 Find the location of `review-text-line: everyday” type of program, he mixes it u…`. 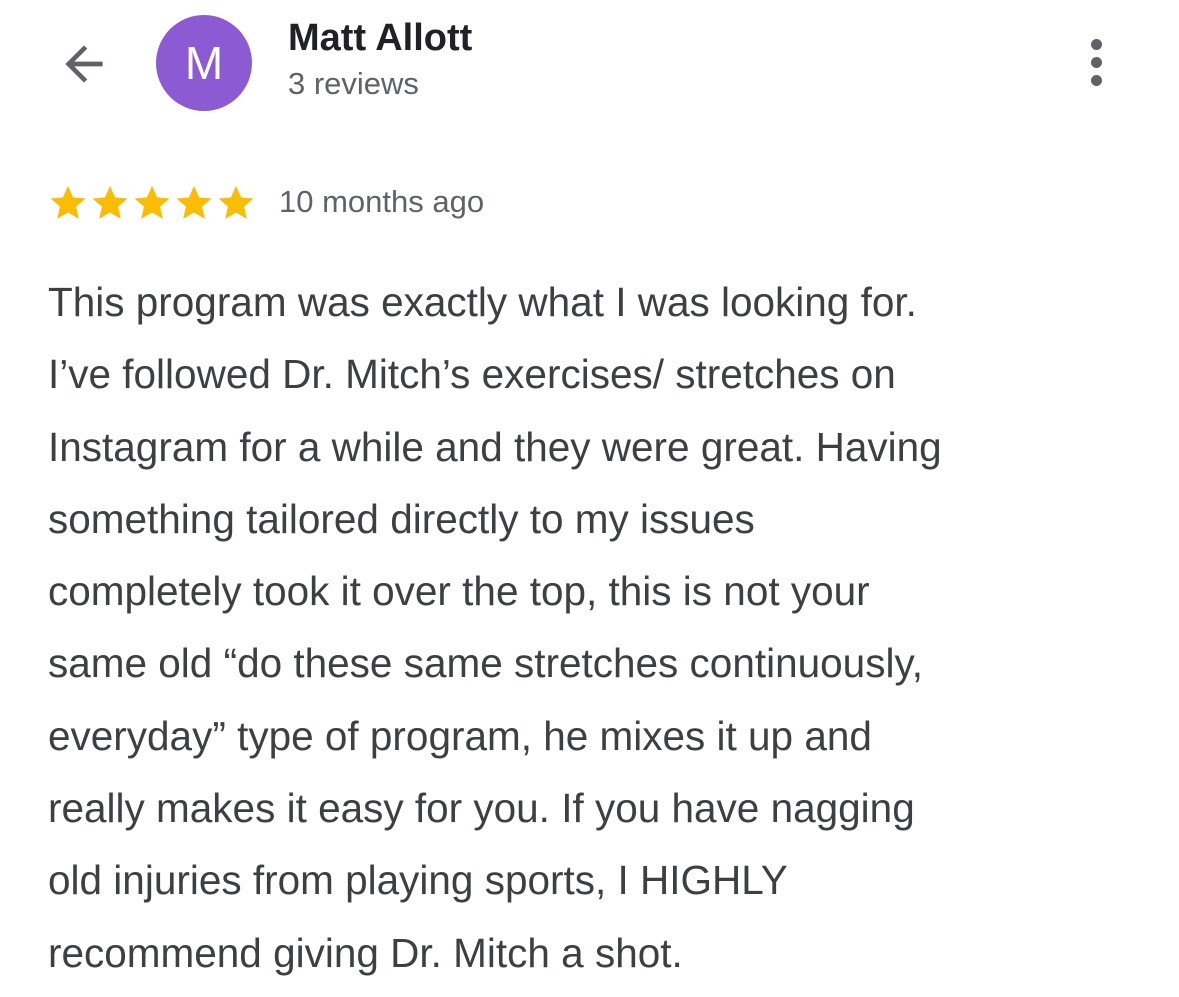

review-text-line: everyday” type of program, he mixes it u… is located at coordinates (460, 735).